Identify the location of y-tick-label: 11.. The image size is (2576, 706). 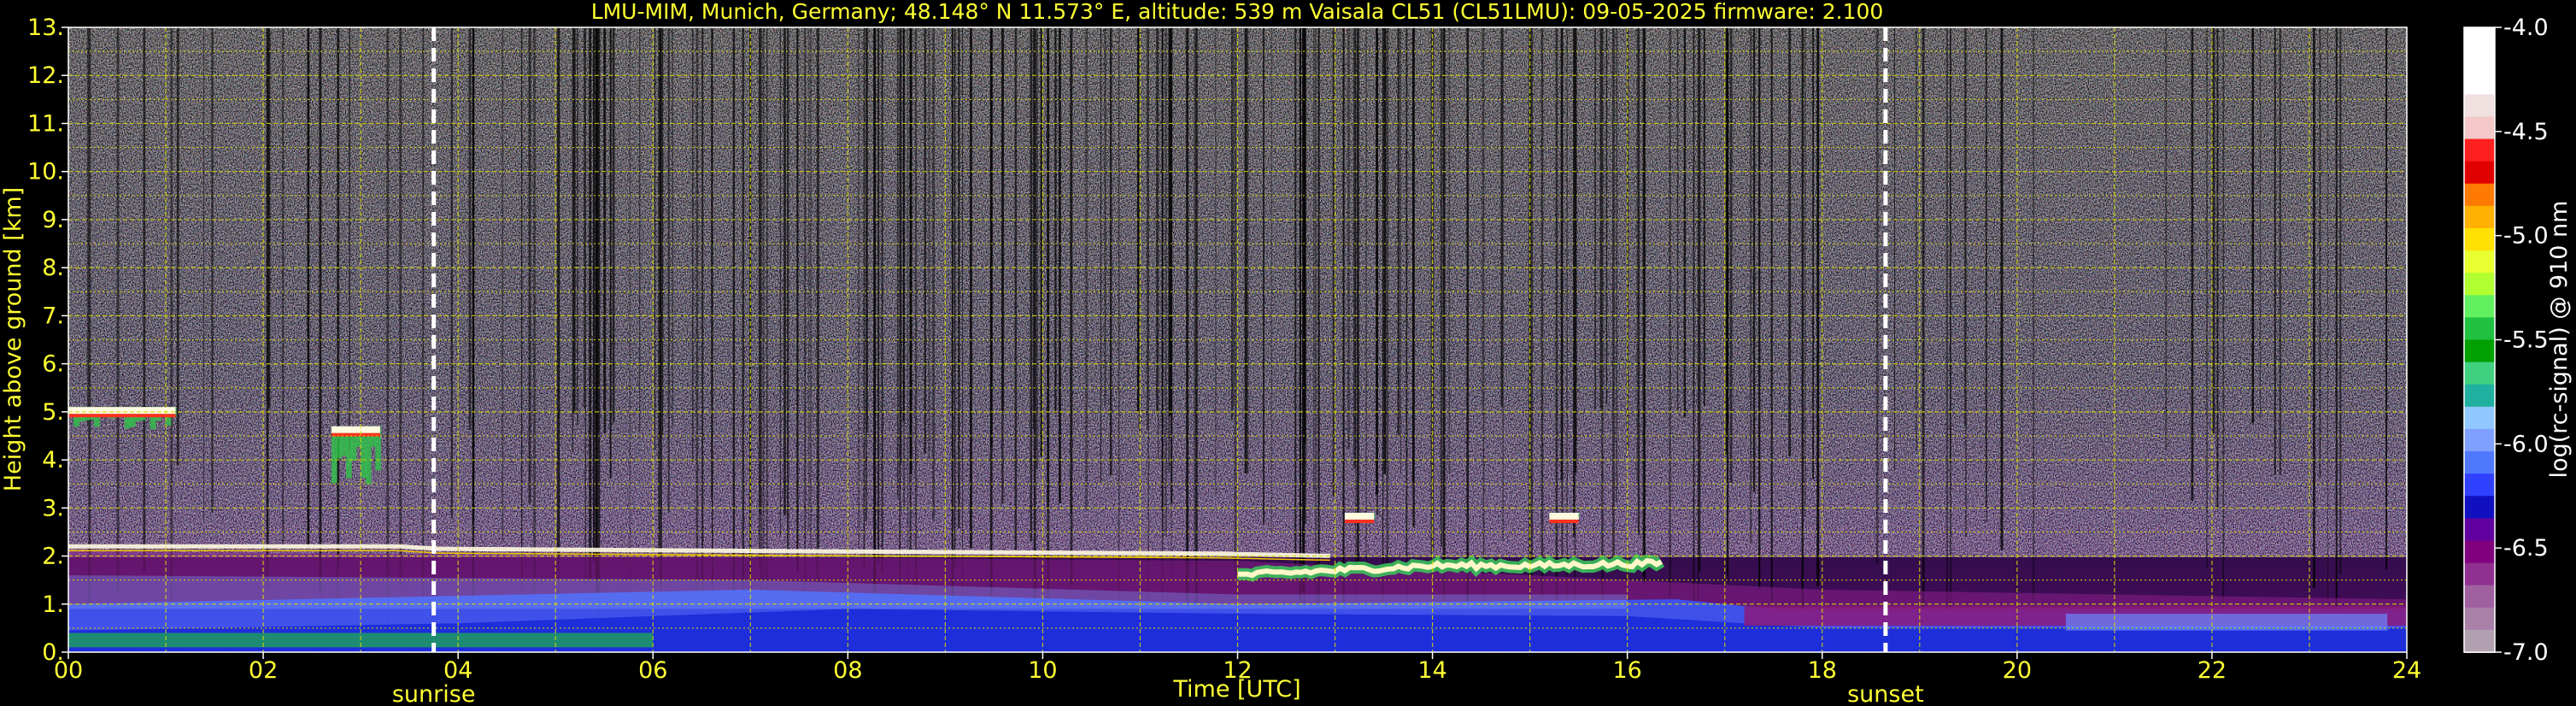
(45, 123).